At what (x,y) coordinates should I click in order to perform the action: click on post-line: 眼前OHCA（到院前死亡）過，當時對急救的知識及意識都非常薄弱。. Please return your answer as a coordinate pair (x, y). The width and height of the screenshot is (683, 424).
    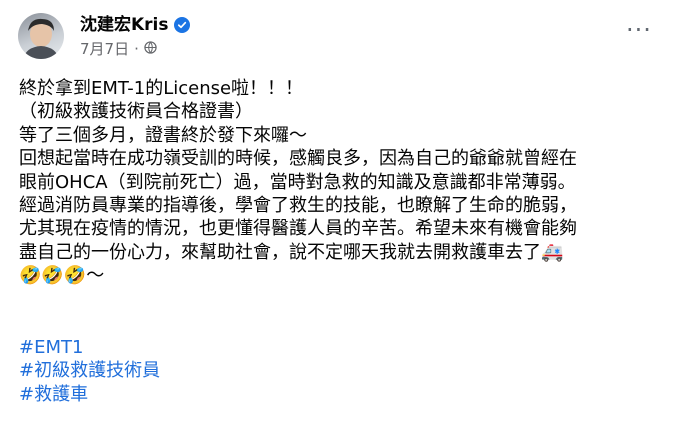
    Looking at the image, I should click on (297, 182).